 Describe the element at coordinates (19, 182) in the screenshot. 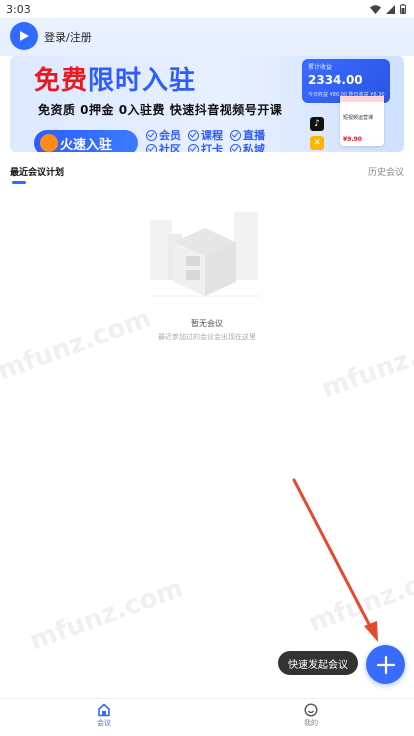

I see `active-tab-indicator` at that location.